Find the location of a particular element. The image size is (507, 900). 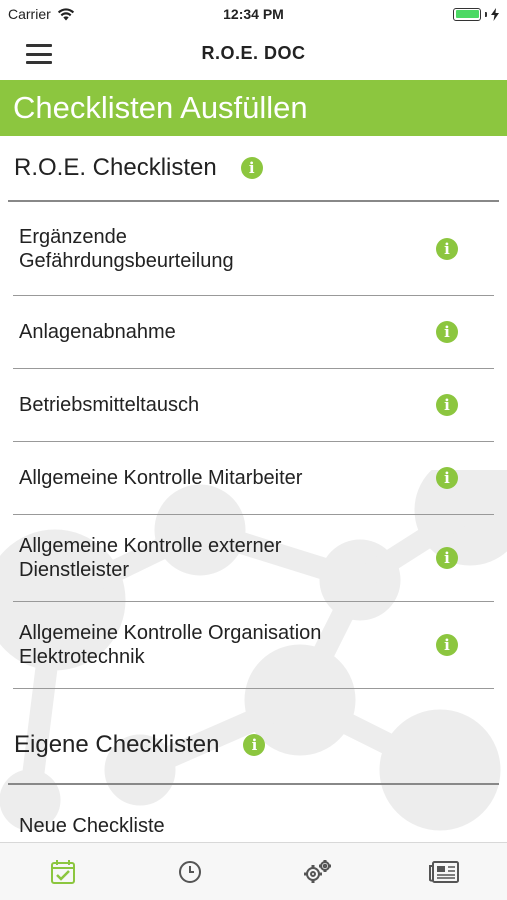

section-label: Eigene Checklisten is located at coordinates (117, 744).